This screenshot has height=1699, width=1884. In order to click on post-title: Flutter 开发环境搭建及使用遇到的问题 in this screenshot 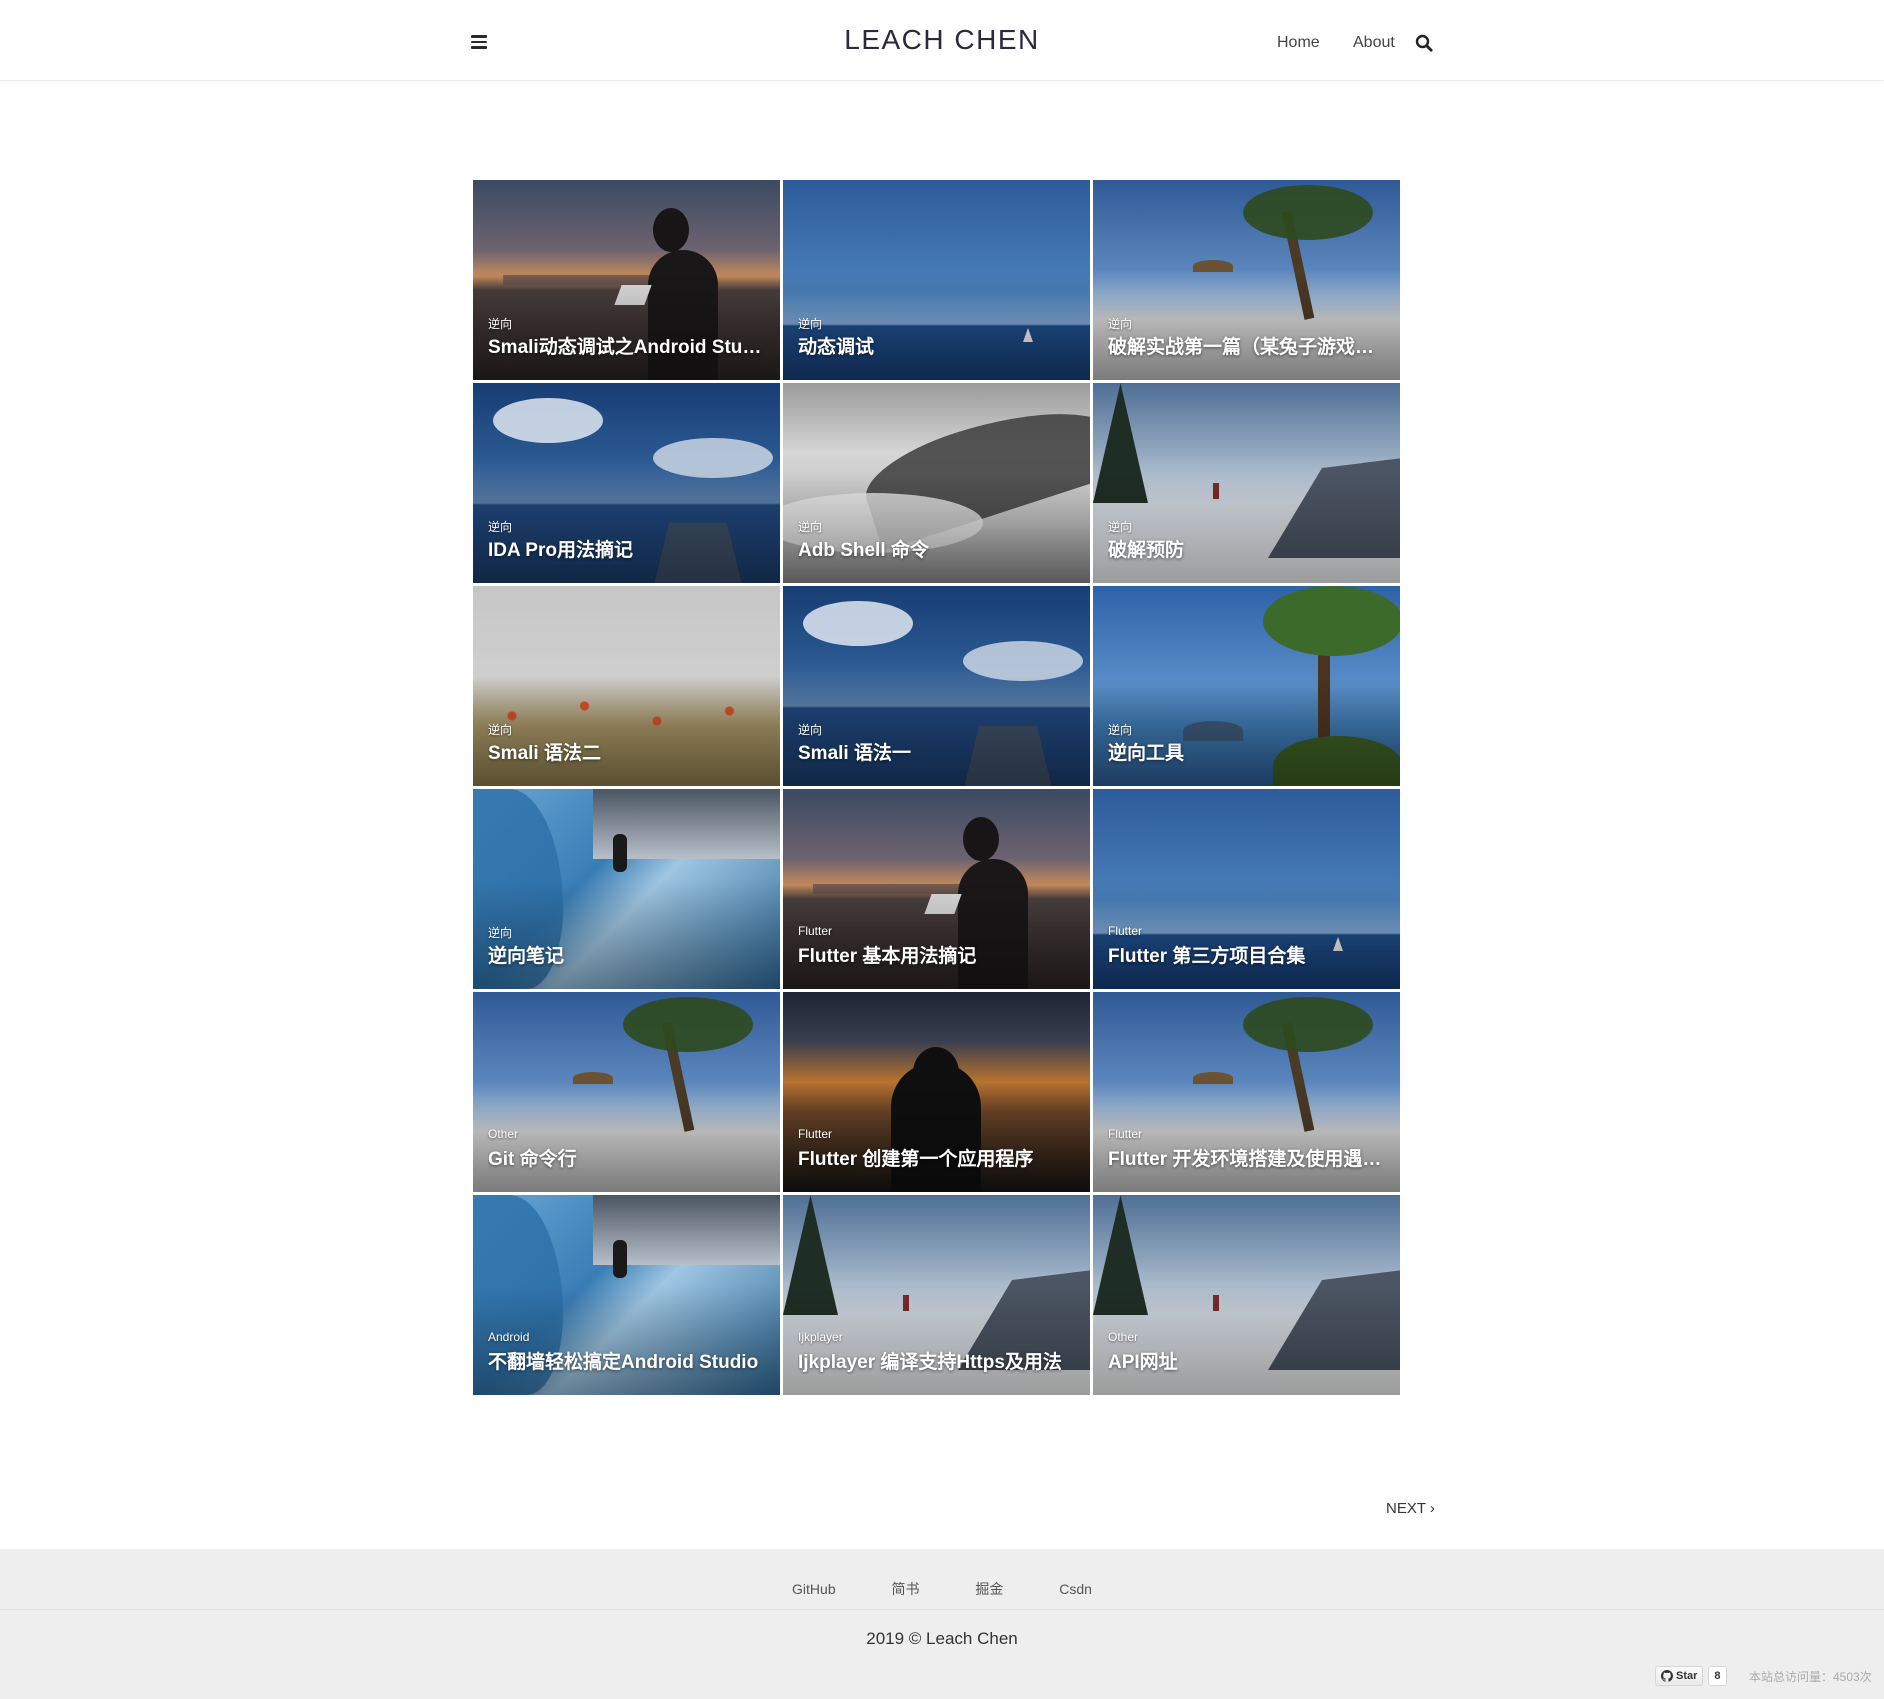, I will do `click(1248, 1157)`.